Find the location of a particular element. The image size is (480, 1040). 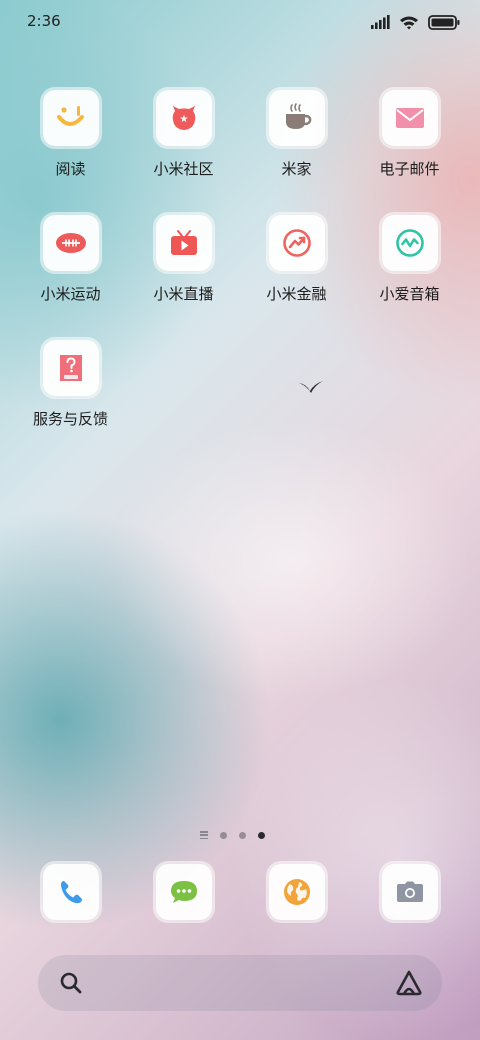

mi-finance-icon is located at coordinates (296, 243).